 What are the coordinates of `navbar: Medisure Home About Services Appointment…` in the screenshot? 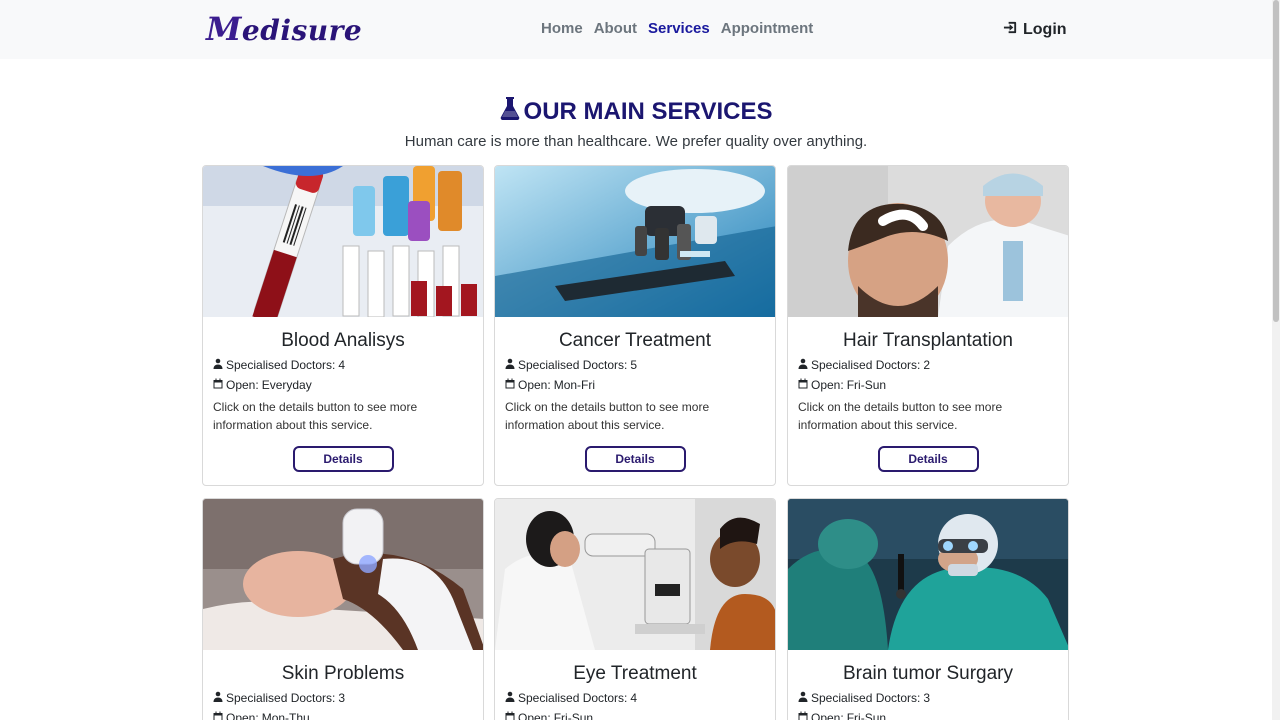 It's located at (636, 29).